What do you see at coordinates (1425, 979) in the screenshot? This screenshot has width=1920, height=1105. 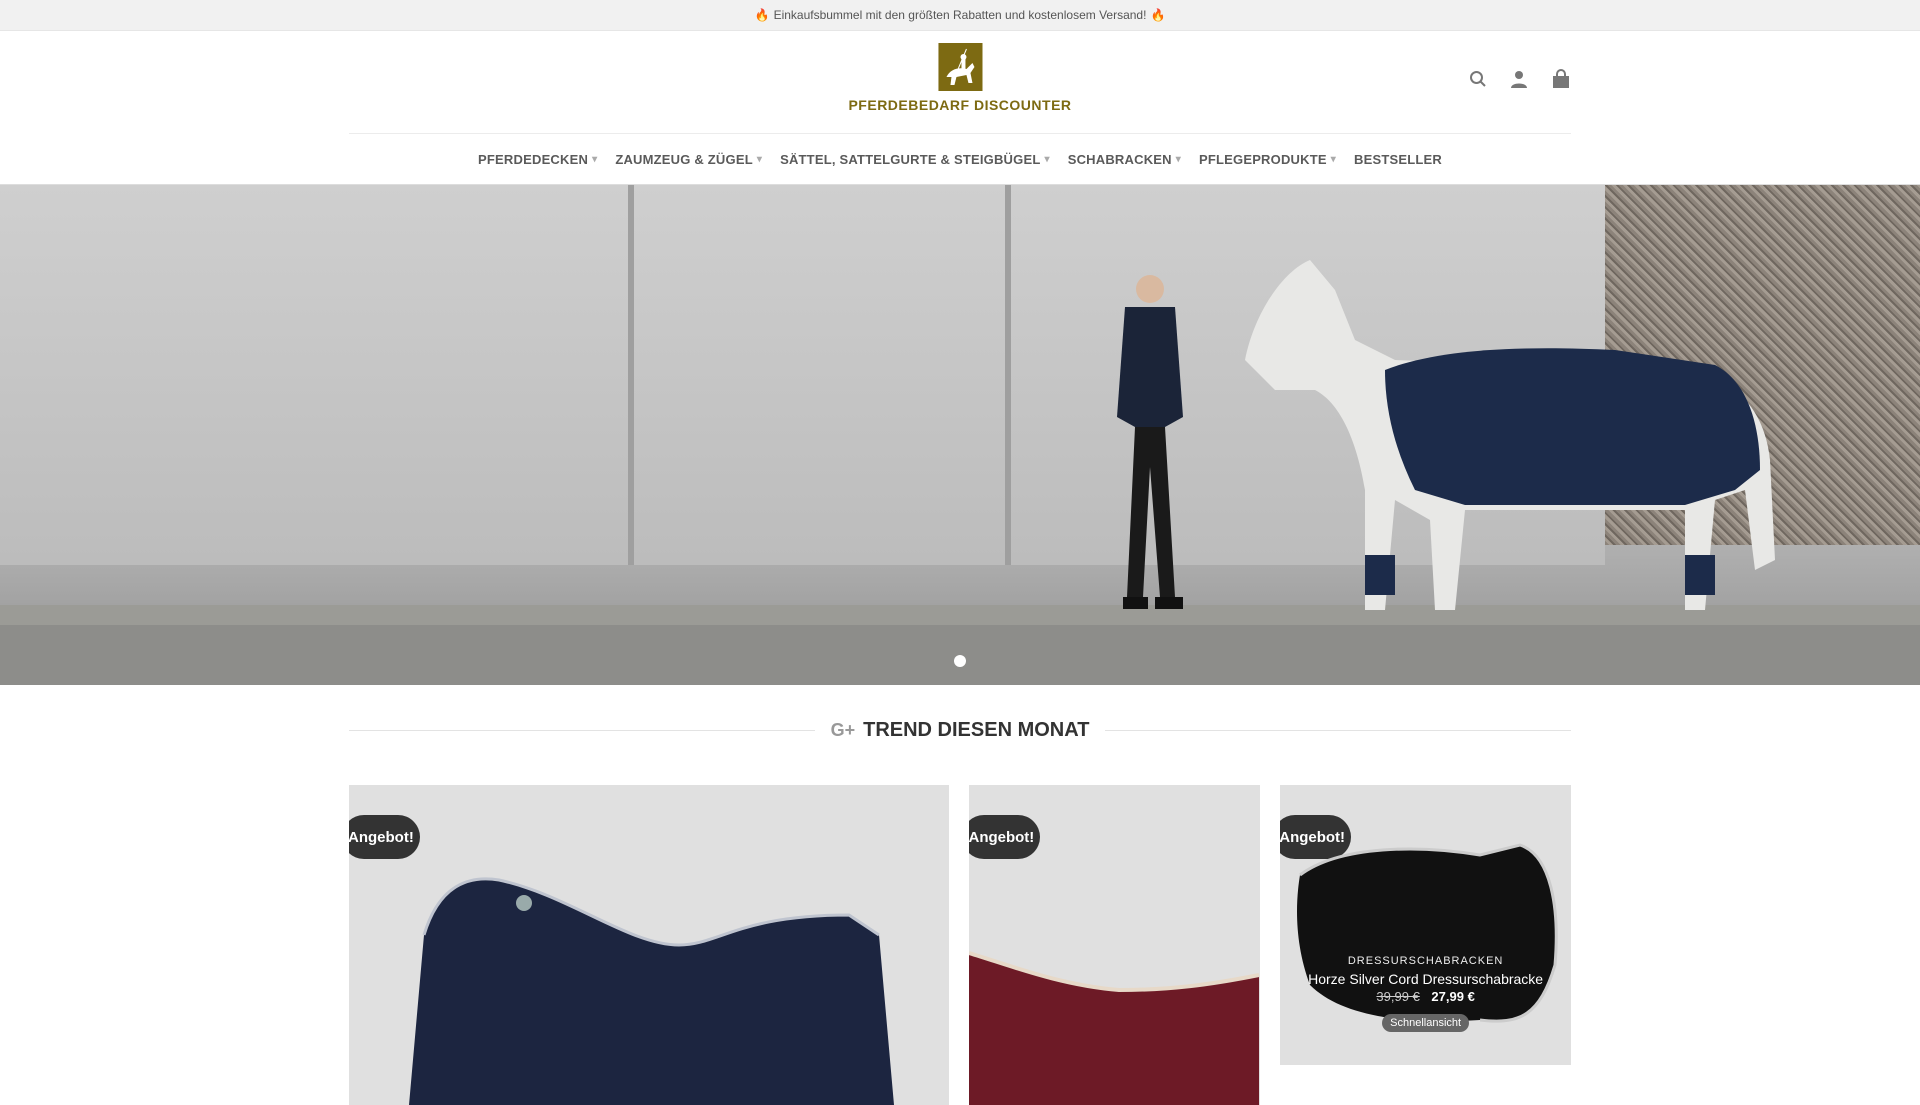 I see `product-name: Horze Silver Cord Dressurschabracke` at bounding box center [1425, 979].